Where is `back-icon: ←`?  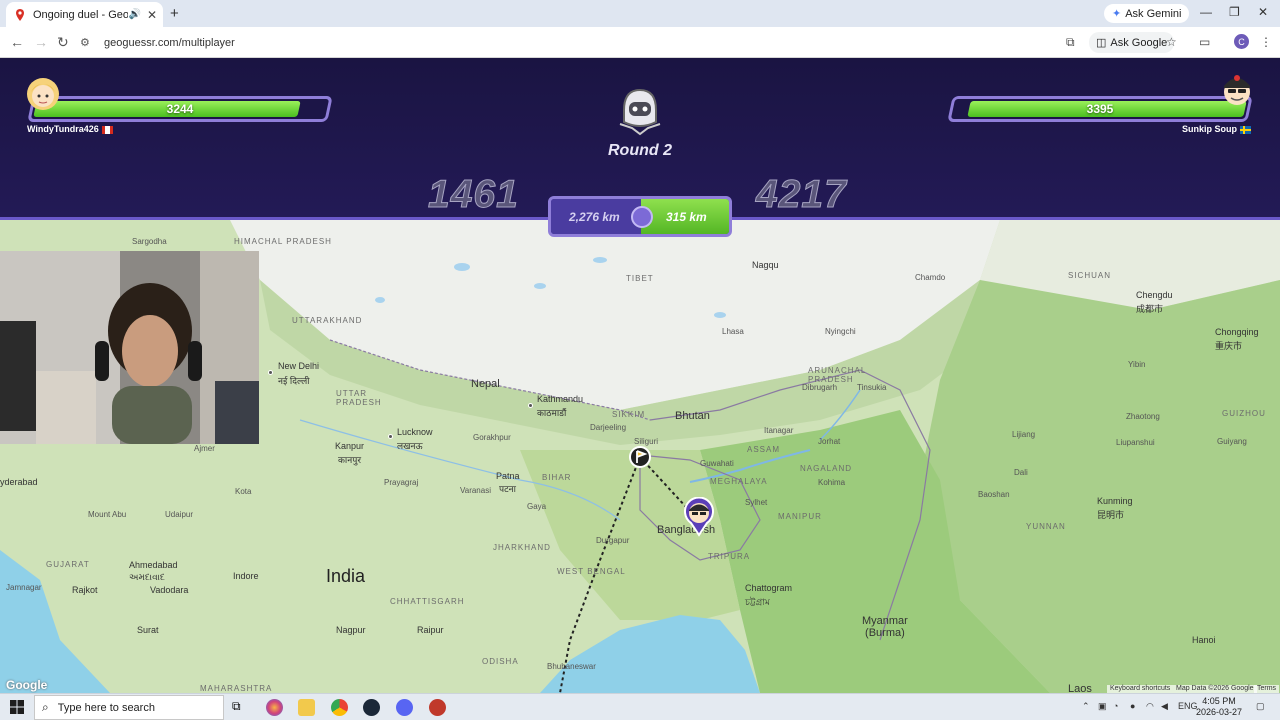
back-icon: ← is located at coordinates (17, 42).